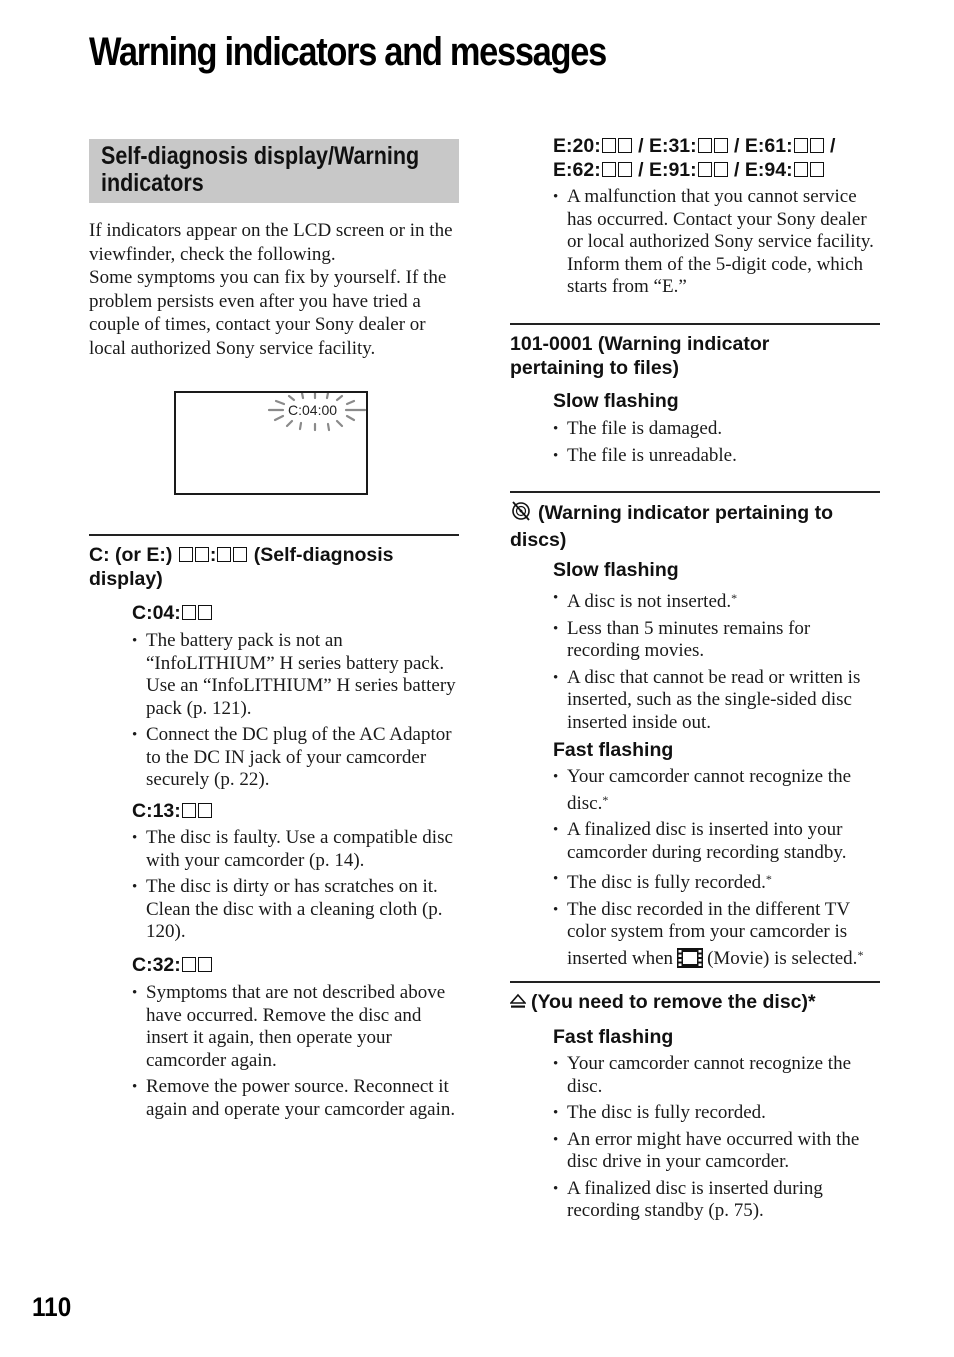 This screenshot has height=1357, width=954. What do you see at coordinates (156, 965) in the screenshot?
I see `code-label: C:32:` at bounding box center [156, 965].